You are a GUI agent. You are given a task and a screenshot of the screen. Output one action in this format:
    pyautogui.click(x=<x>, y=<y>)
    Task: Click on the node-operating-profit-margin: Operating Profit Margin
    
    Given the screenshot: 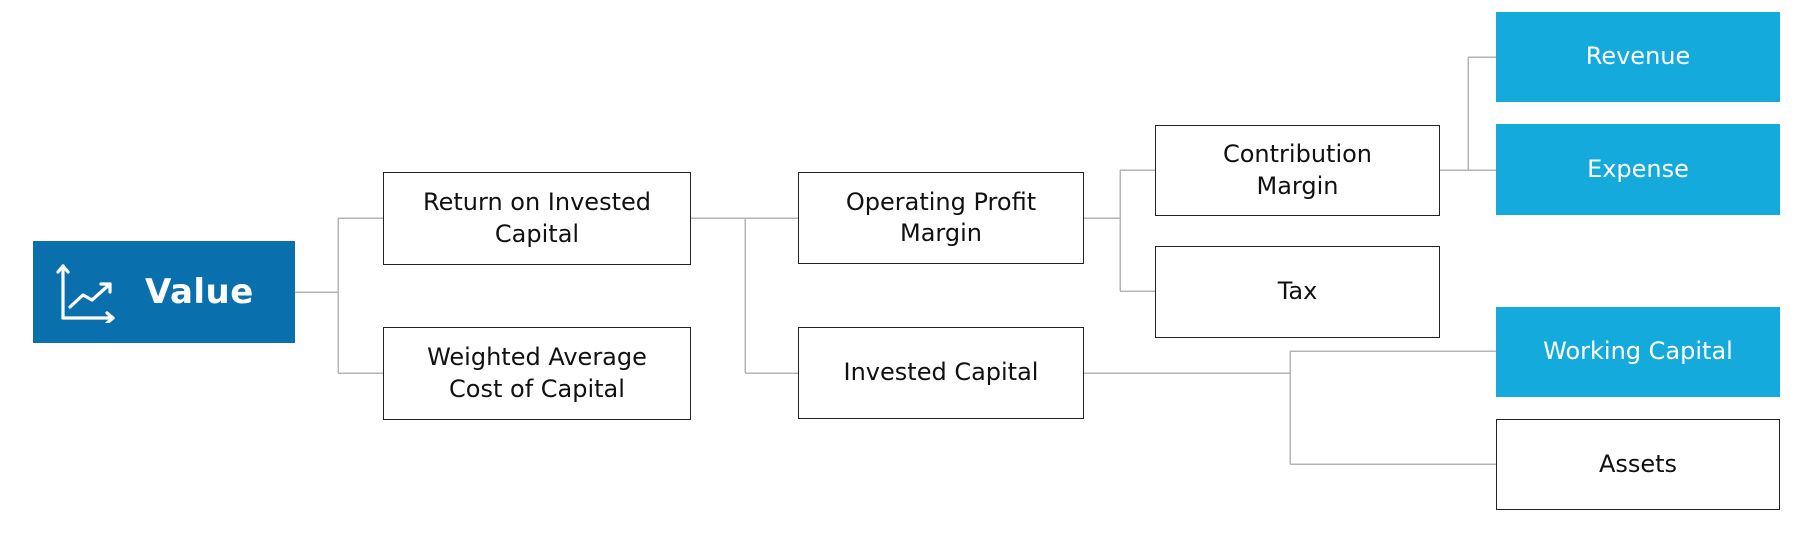 What is the action you would take?
    pyautogui.click(x=941, y=218)
    